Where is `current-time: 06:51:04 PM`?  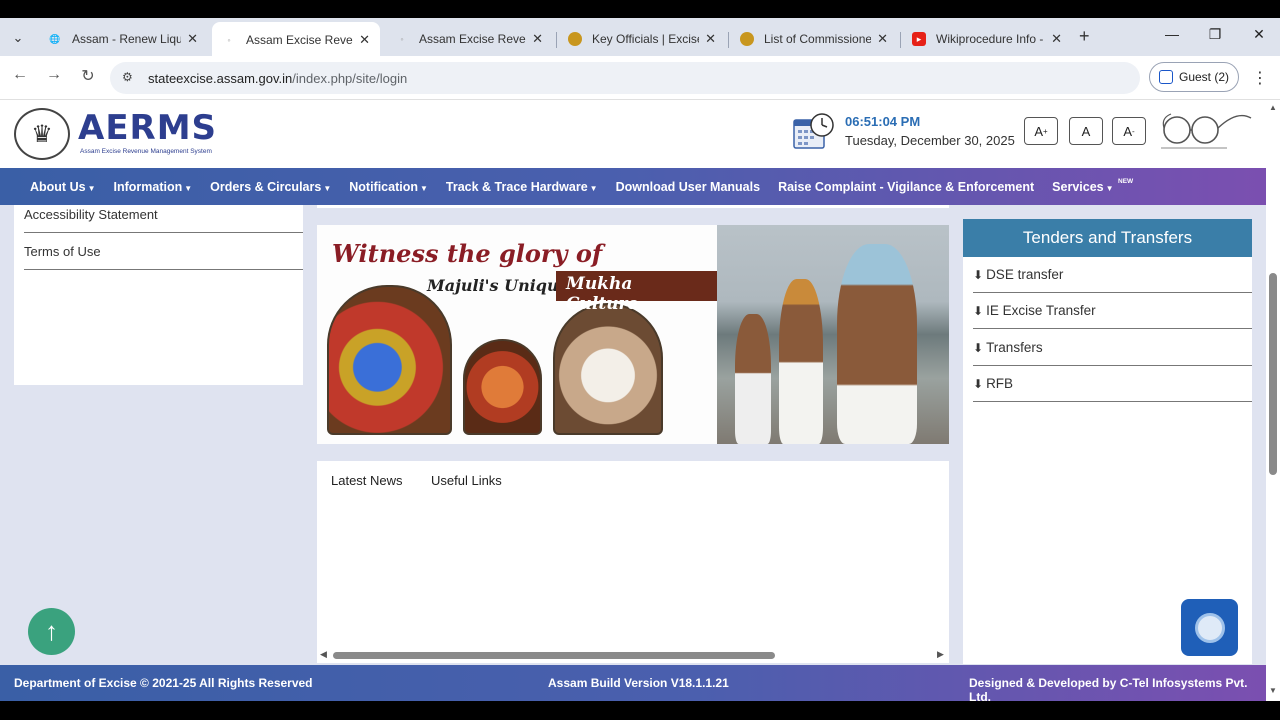
current-time: 06:51:04 PM is located at coordinates (883, 121).